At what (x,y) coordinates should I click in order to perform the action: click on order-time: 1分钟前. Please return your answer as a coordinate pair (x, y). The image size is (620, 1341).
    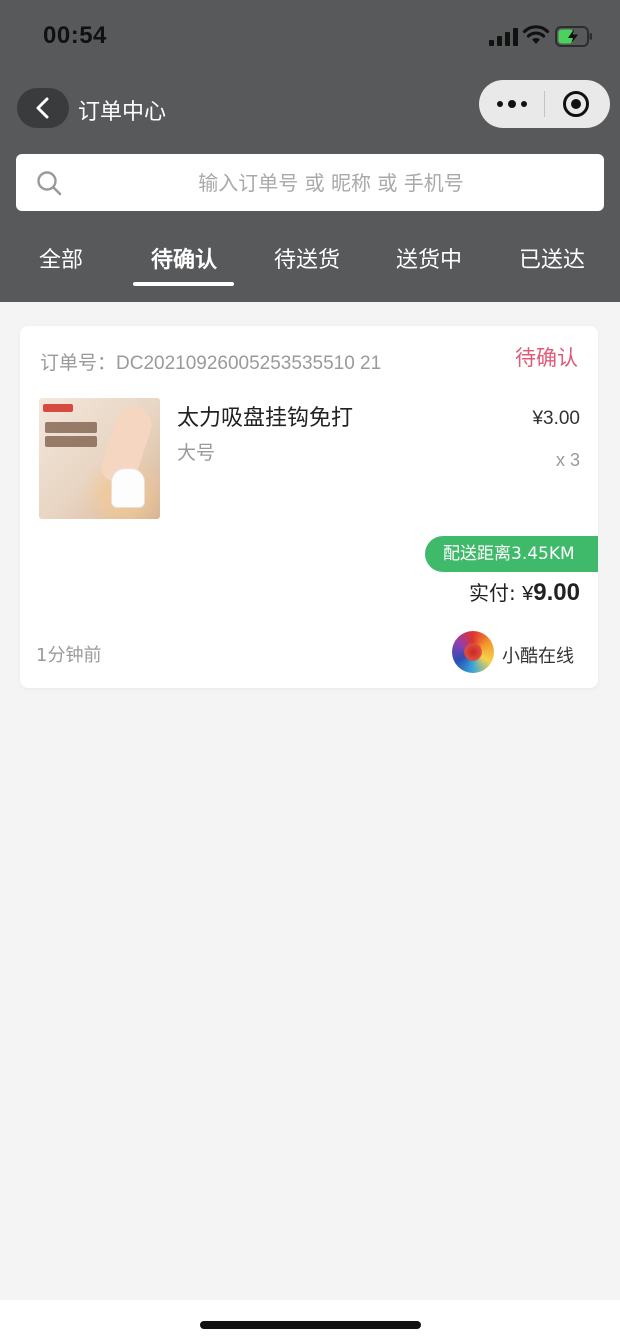
    Looking at the image, I should click on (69, 655).